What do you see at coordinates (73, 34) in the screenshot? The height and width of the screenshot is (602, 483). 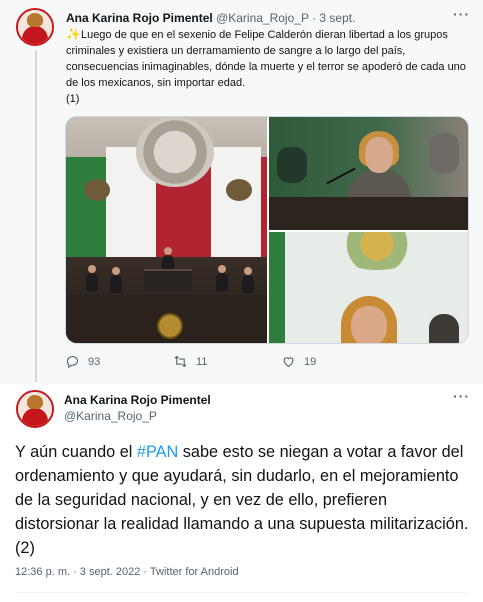 I see `sparkles-emoji: ✨` at bounding box center [73, 34].